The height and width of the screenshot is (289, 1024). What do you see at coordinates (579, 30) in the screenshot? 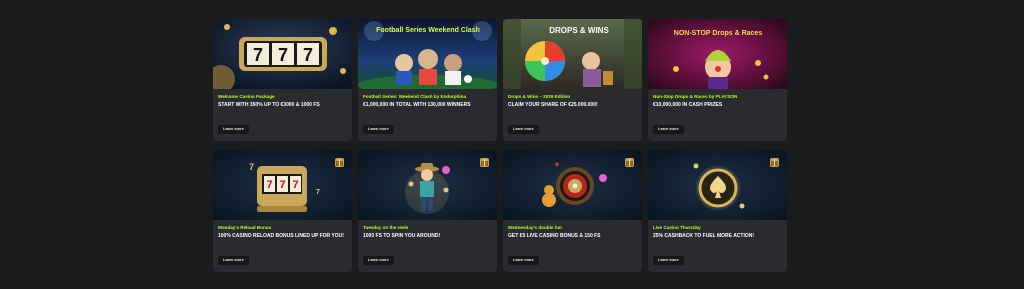
I see `banner-text: DROPS & WINS` at bounding box center [579, 30].